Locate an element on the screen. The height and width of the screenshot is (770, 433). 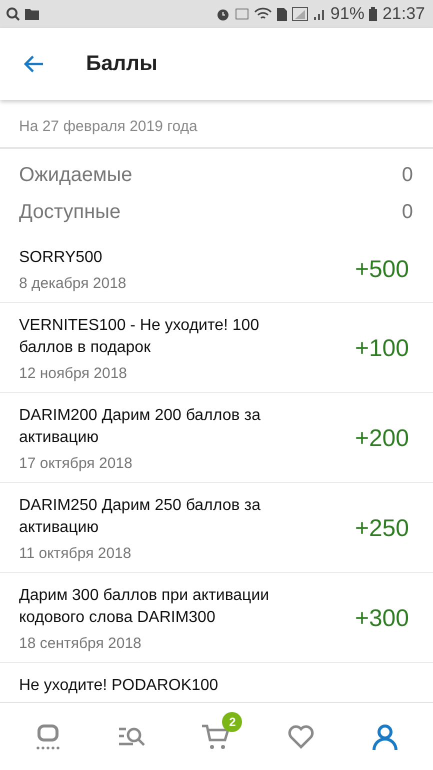
transaction-title: Не уходите! PODAROK100 is located at coordinates (119, 686).